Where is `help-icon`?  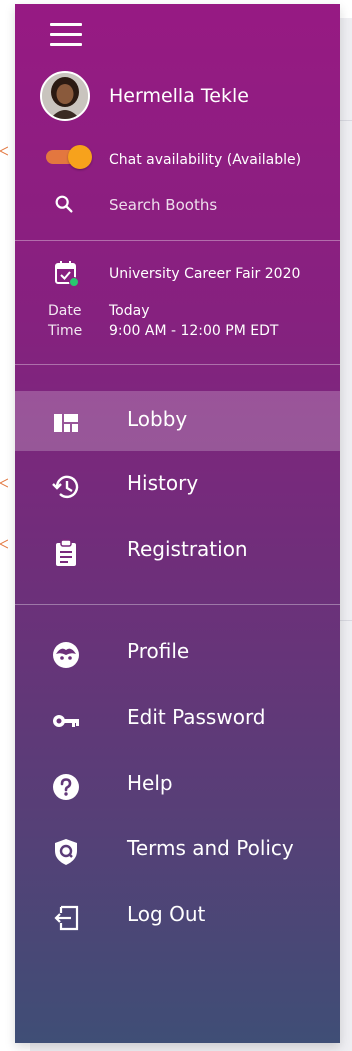
help-icon is located at coordinates (66, 787).